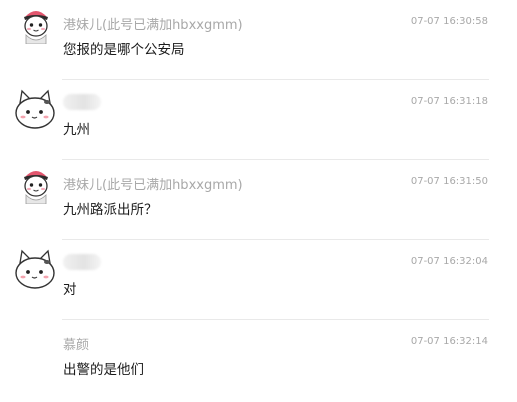 The height and width of the screenshot is (402, 517). What do you see at coordinates (76, 343) in the screenshot?
I see `sender-name: 慕颜` at bounding box center [76, 343].